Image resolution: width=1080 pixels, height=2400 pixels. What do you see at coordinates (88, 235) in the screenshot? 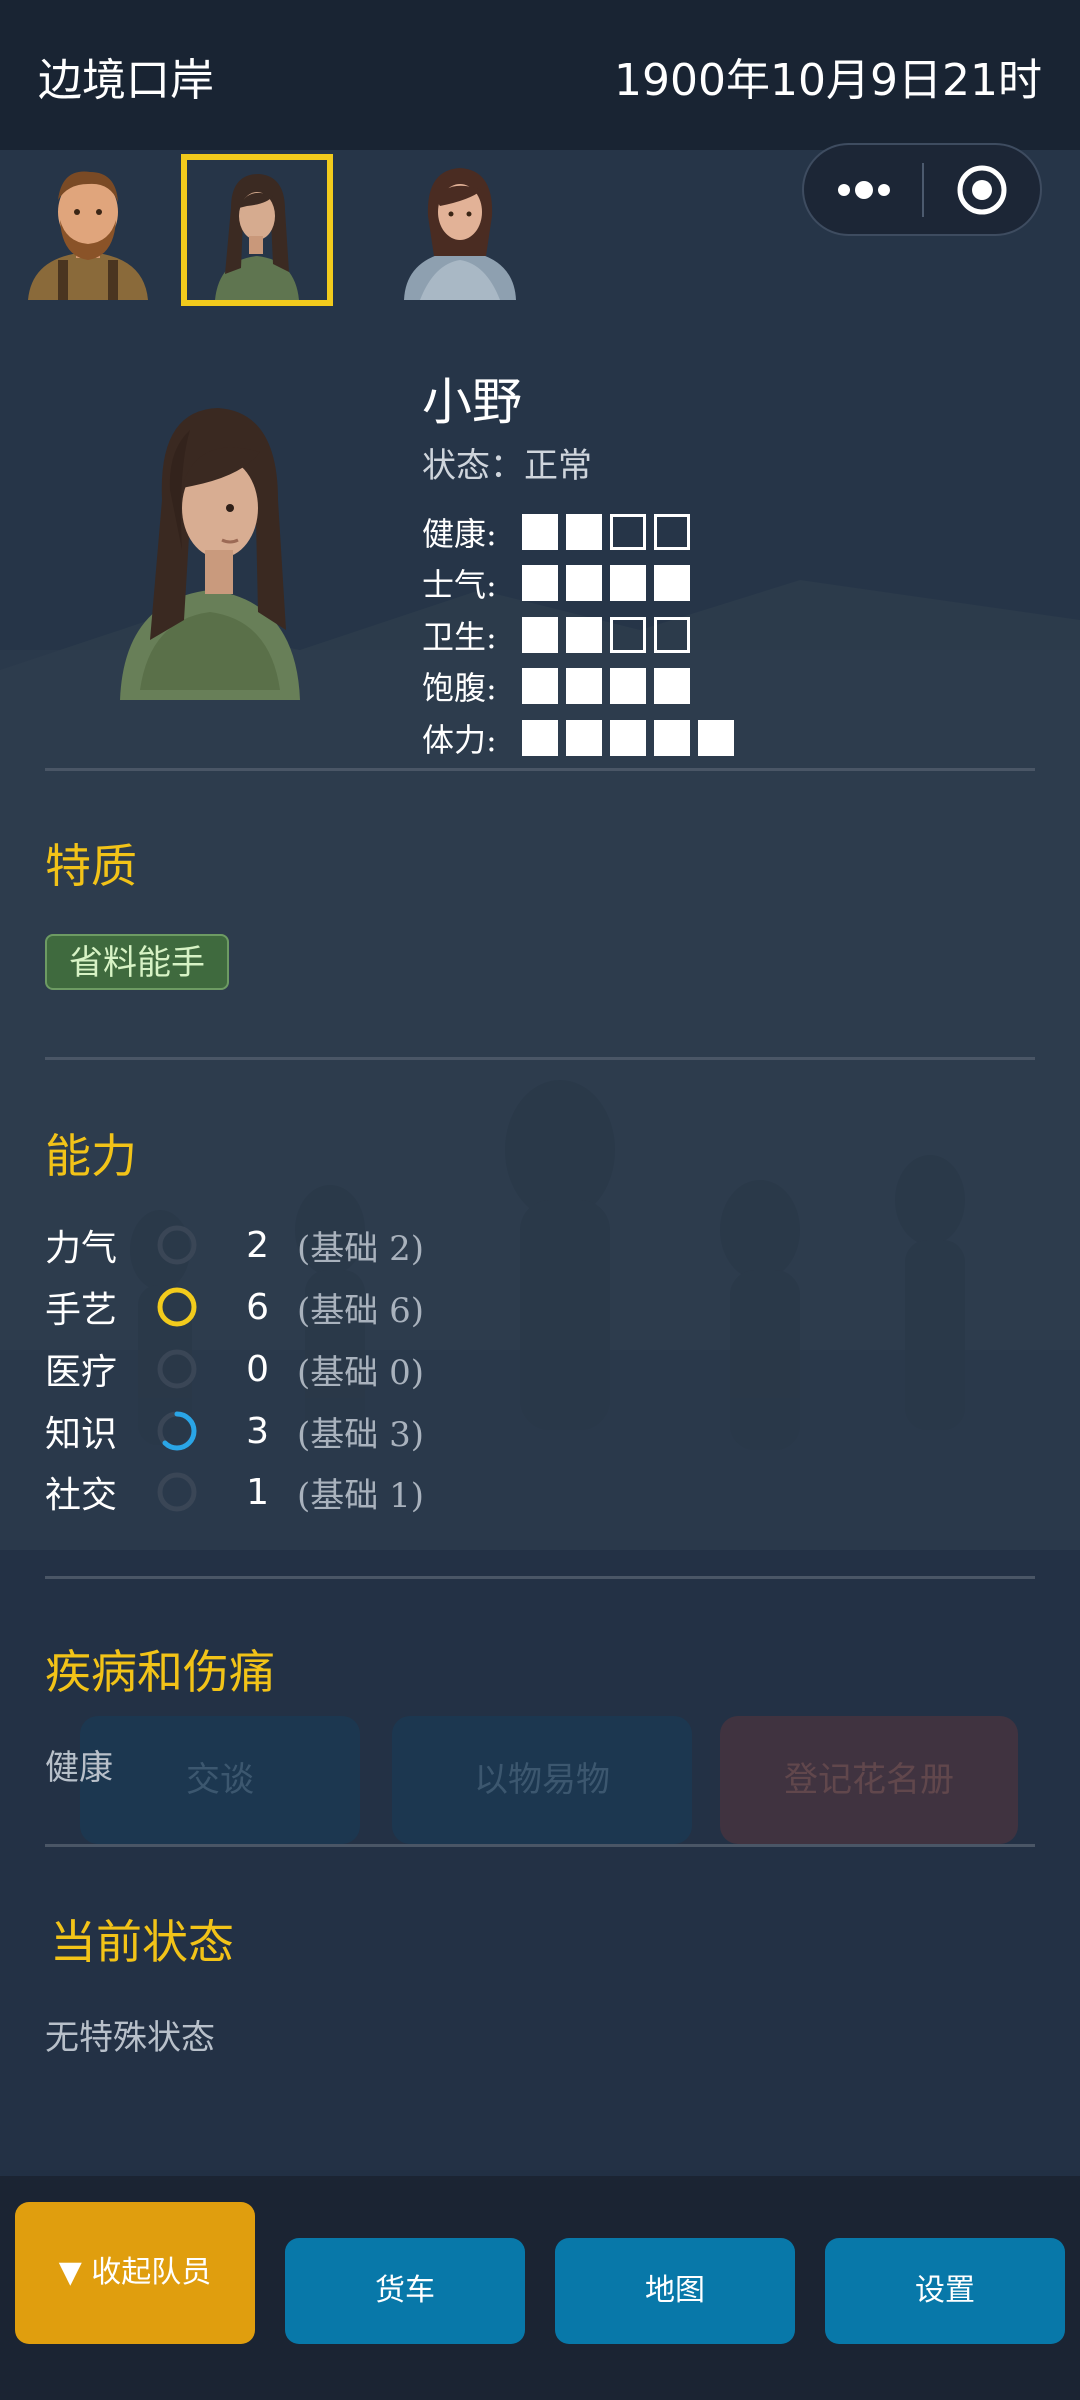
I see `bearded-man-portrait-icon` at bounding box center [88, 235].